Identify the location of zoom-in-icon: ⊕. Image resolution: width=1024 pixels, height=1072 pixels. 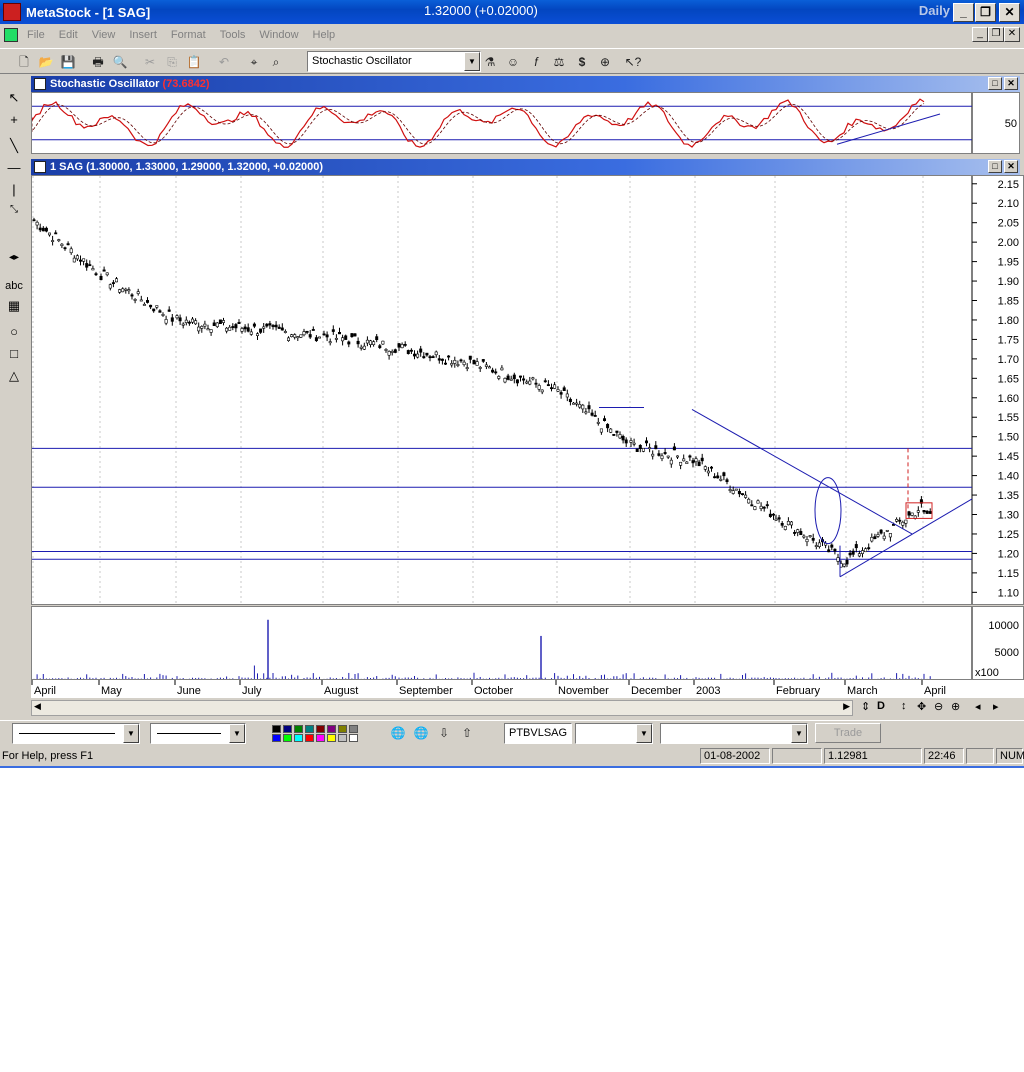
(955, 706).